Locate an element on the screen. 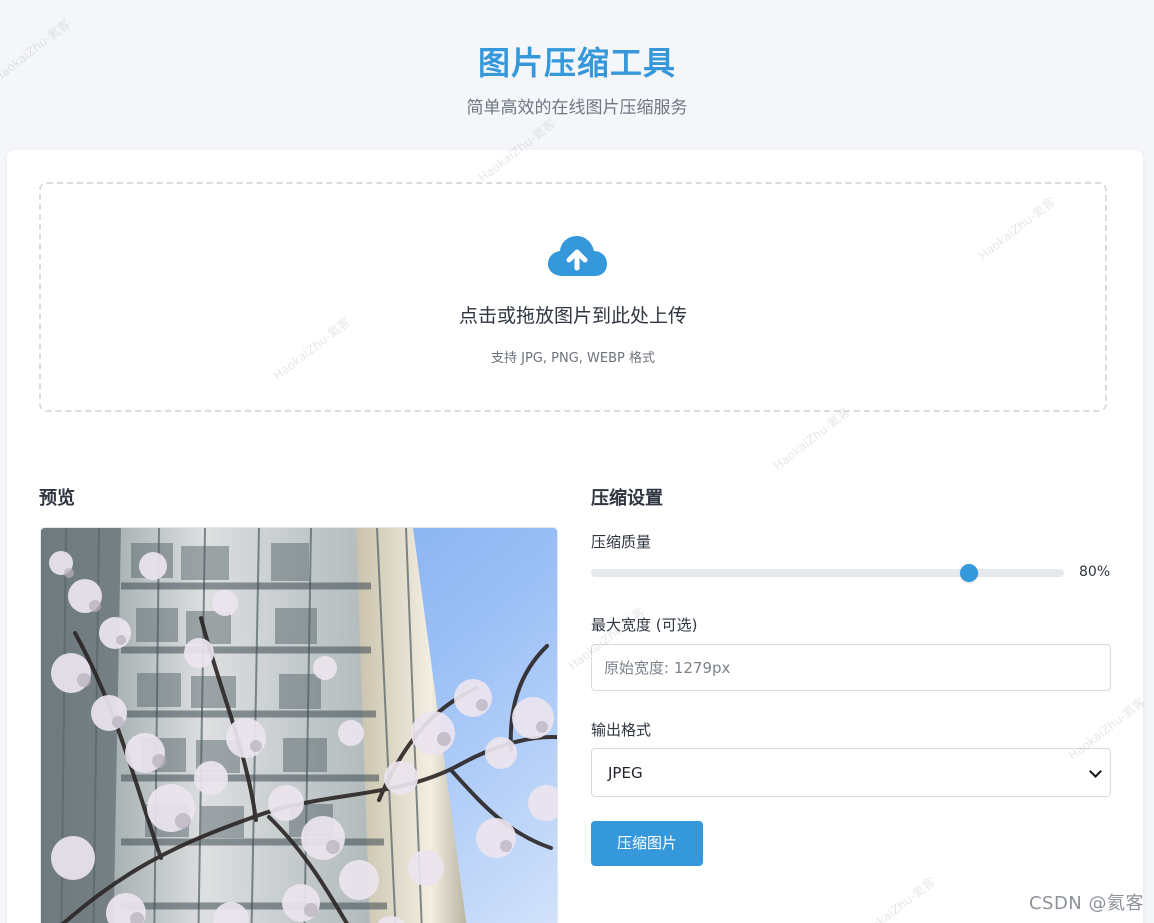 Image resolution: width=1154 pixels, height=923 pixels. quality-label: 压缩质量 is located at coordinates (621, 542).